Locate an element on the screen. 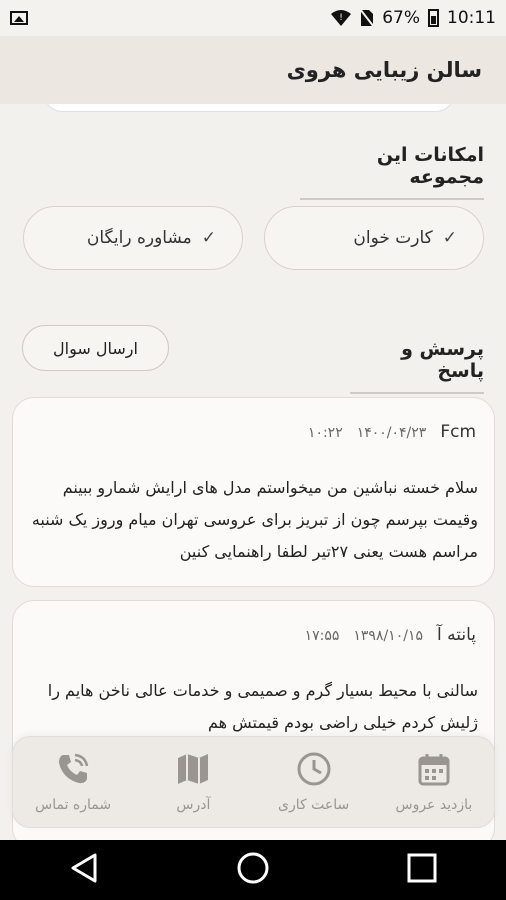  image-notification-icon is located at coordinates (19, 18).